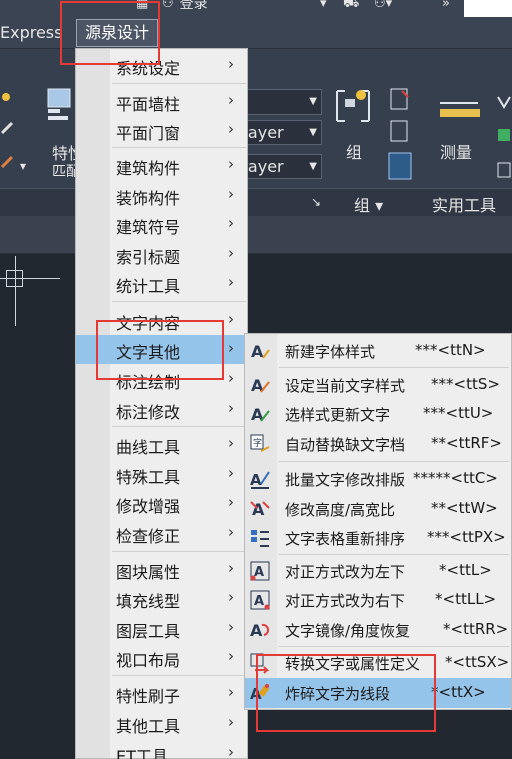  What do you see at coordinates (378, 509) in the screenshot?
I see `submenu-item-text-height-ratio: A 修改高度/高宽比 **<ttW>` at bounding box center [378, 509].